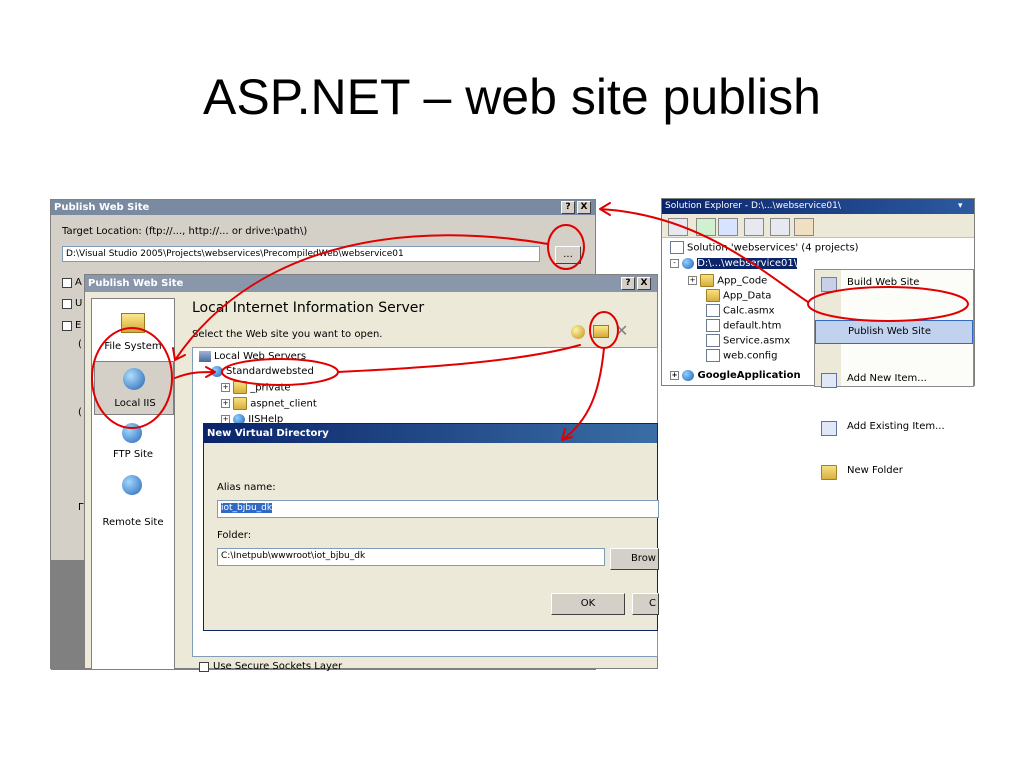  What do you see at coordinates (360, 297) in the screenshot?
I see `arrow-browse-to-sidebar` at bounding box center [360, 297].